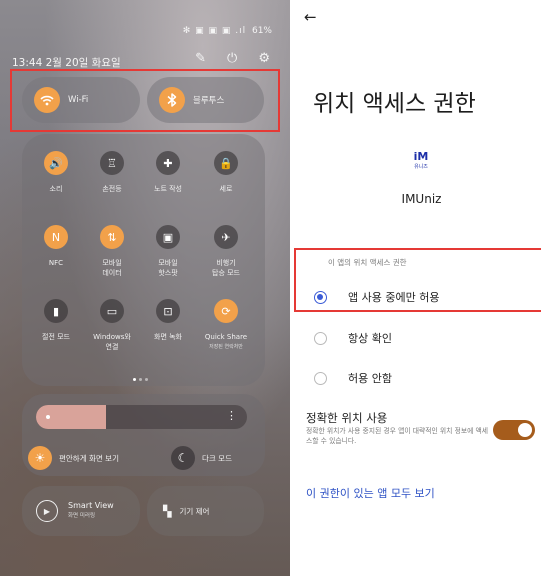 This screenshot has width=541, height=576. Describe the element at coordinates (112, 237) in the screenshot. I see `quick-tile-icon: ⇅` at that location.